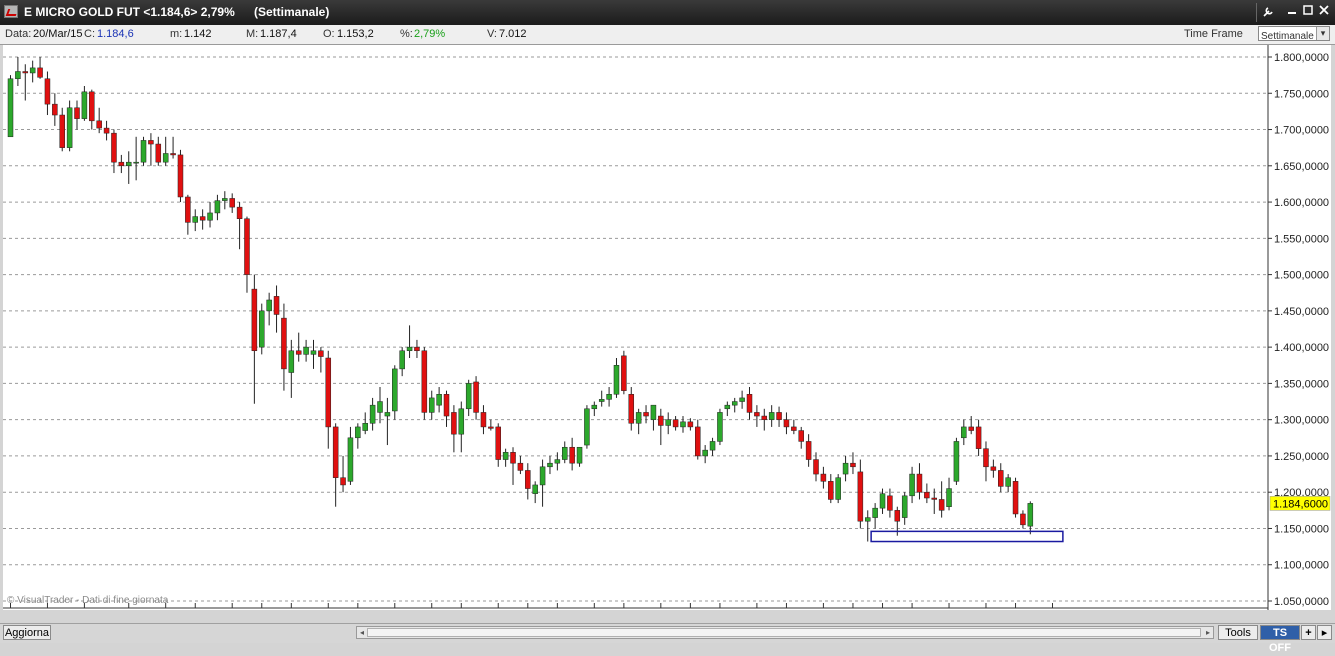  Describe the element at coordinates (430, 34) in the screenshot. I see `pct-value: 2,79%` at that location.